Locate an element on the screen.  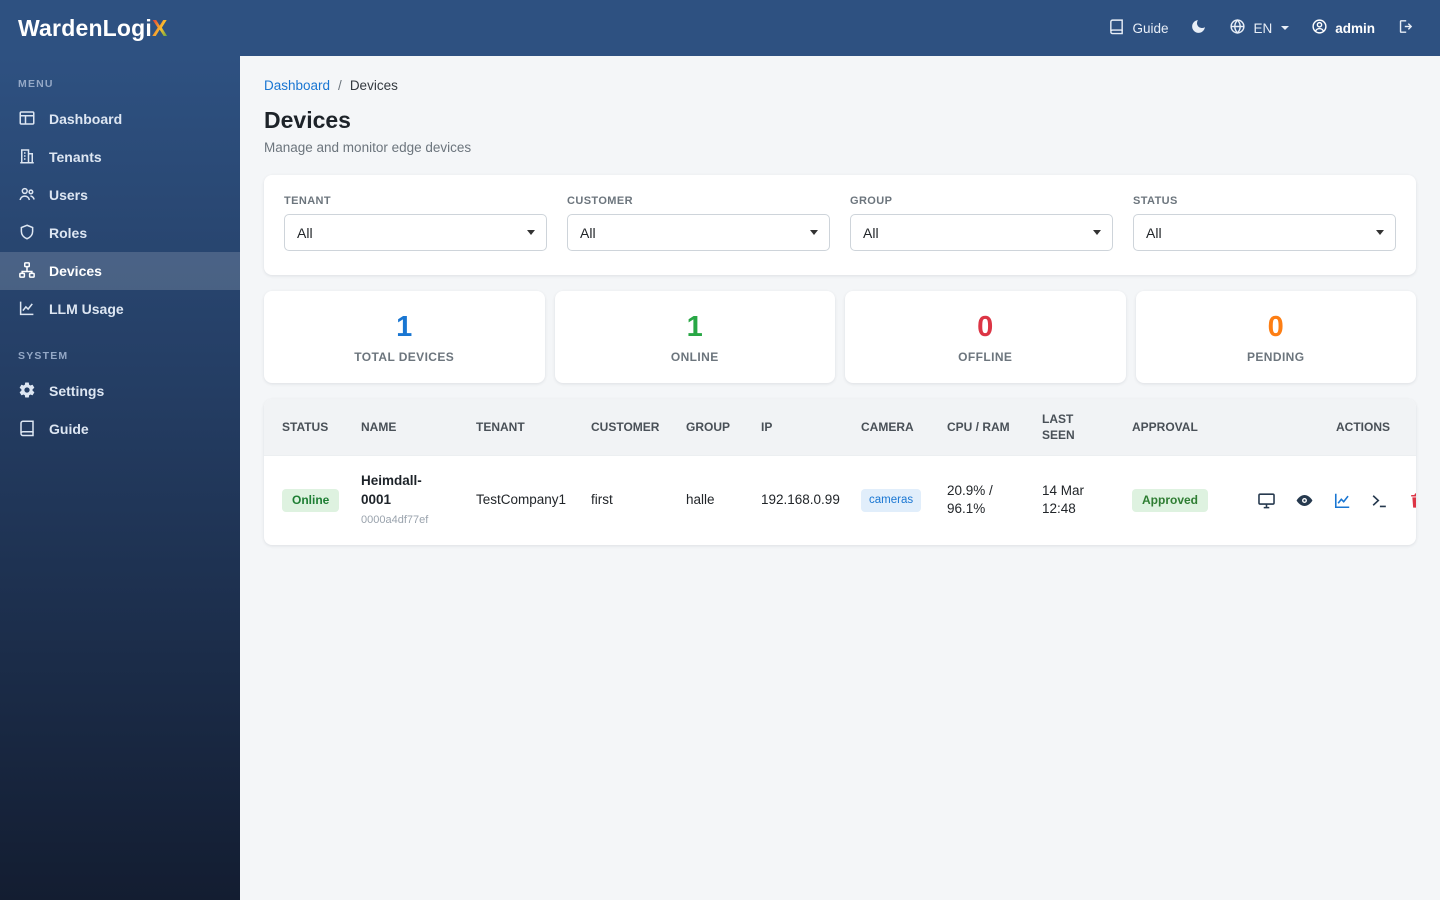
sidebar-item-label: Roles is located at coordinates (68, 233).